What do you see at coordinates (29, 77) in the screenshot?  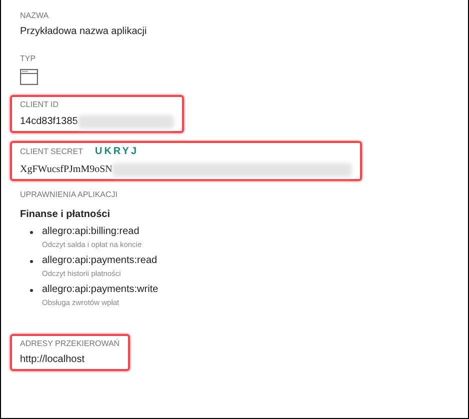 I see `window-icon` at bounding box center [29, 77].